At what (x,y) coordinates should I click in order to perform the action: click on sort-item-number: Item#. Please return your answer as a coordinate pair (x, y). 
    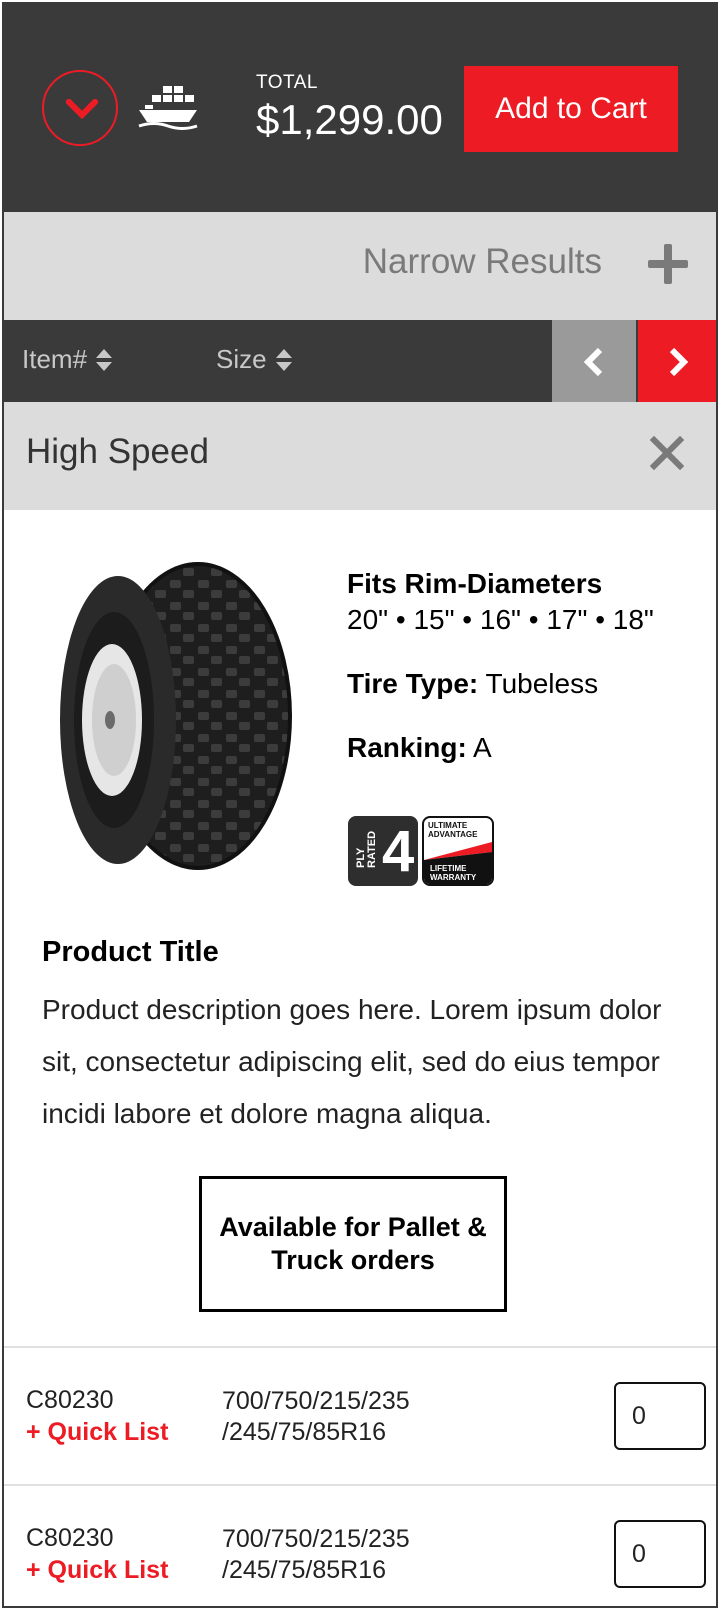
    Looking at the image, I should click on (67, 359).